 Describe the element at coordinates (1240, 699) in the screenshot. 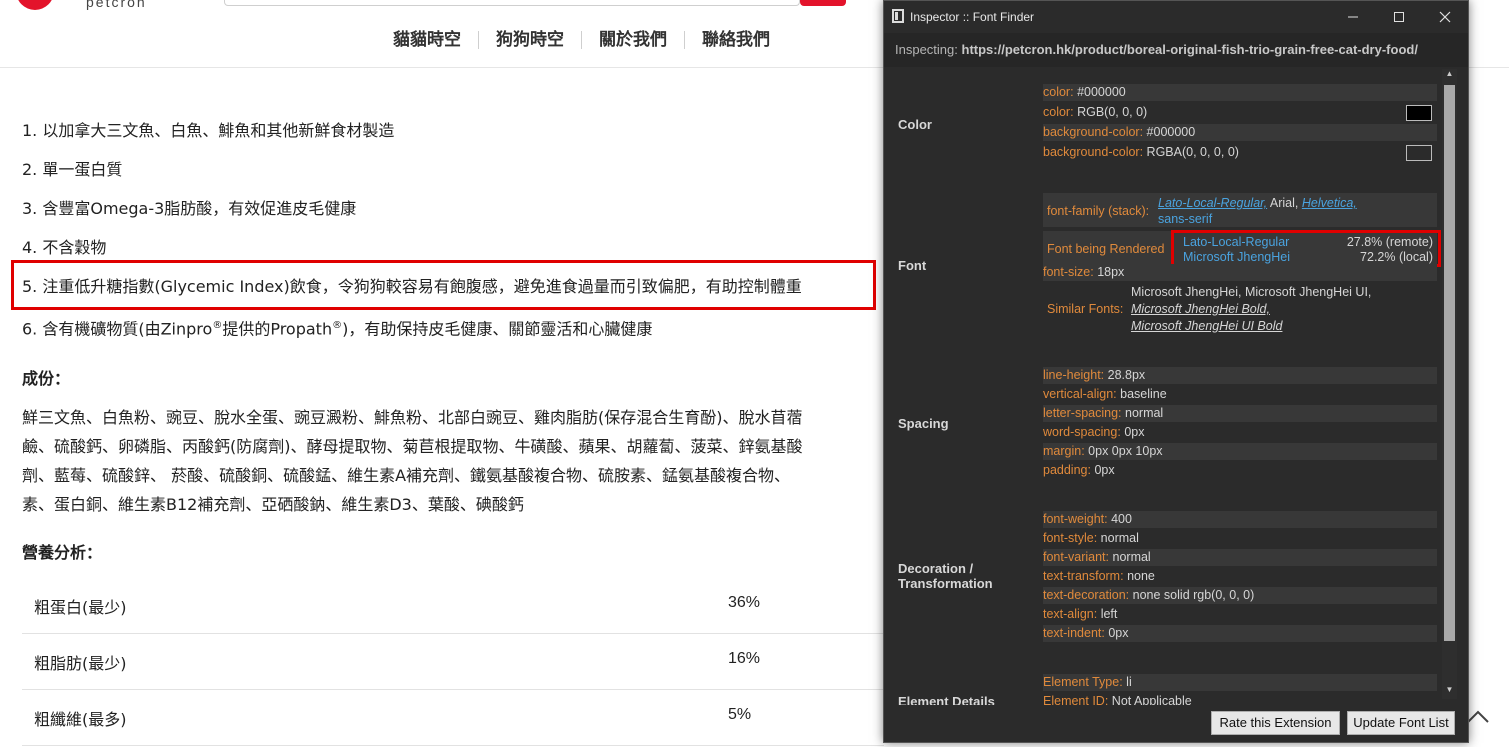

I see `property-row: Element ID: Not Applicable` at that location.